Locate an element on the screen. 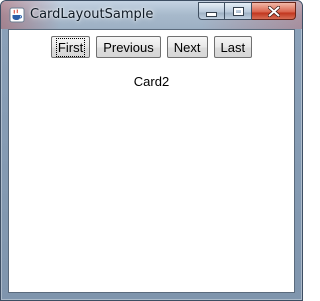 This screenshot has width=320, height=301. window-controls is located at coordinates (247, 11).